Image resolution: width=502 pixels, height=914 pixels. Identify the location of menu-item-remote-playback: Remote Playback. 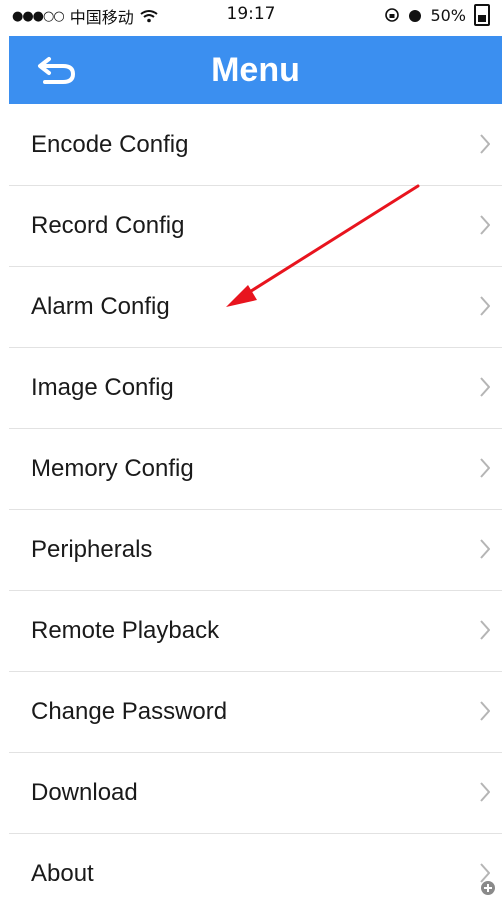
(255, 631).